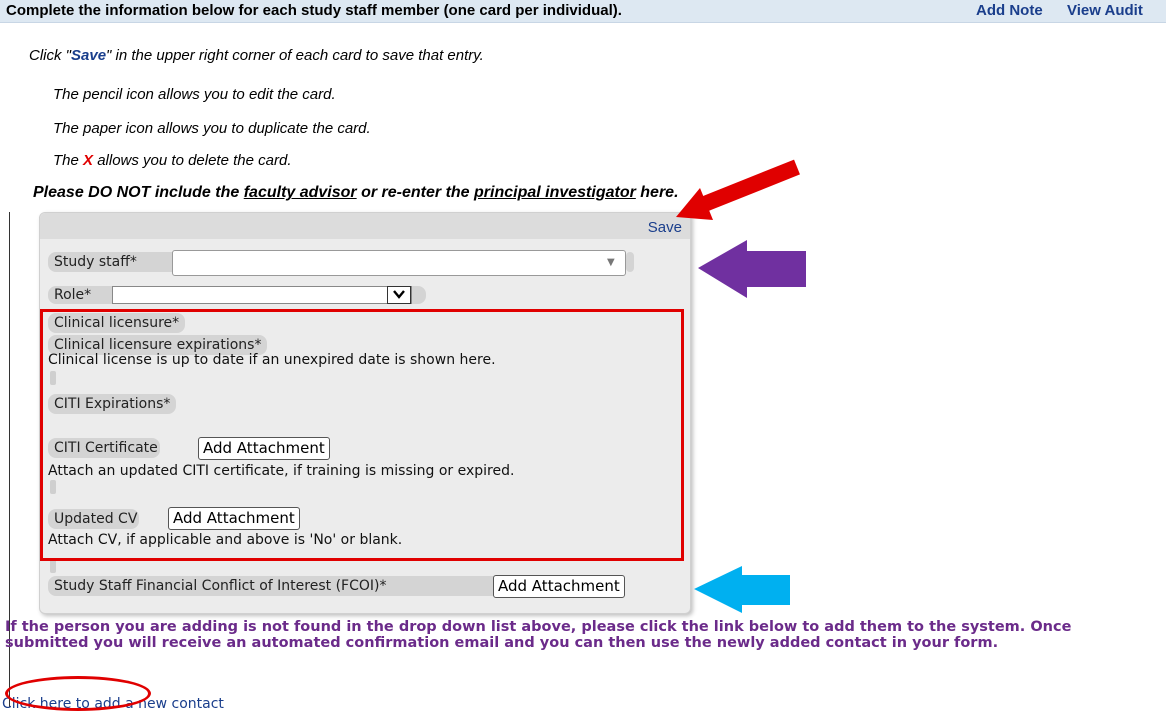  I want to click on annotation-overlay, so click(741, 386).